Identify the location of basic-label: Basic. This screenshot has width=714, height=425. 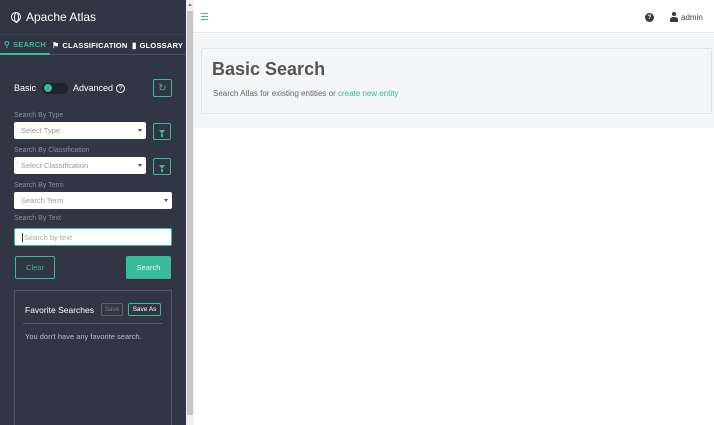
(25, 88).